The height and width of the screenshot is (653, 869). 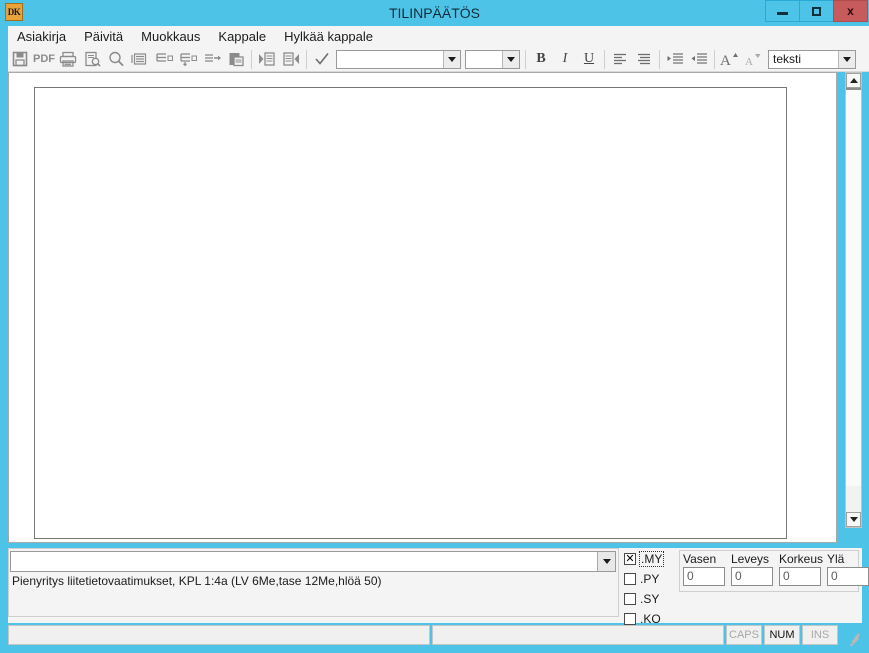 I want to click on align-left-button, so click(x=620, y=59).